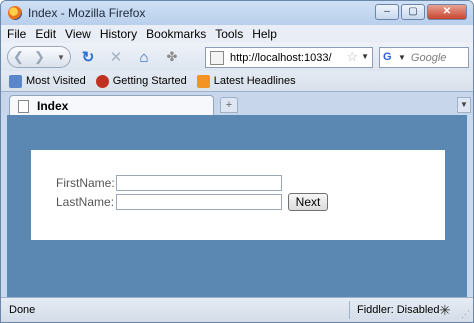 This screenshot has width=474, height=323. What do you see at coordinates (237, 309) in the screenshot?
I see `status-bar: Done Fiddler: Disabled ✳ ⋰` at bounding box center [237, 309].